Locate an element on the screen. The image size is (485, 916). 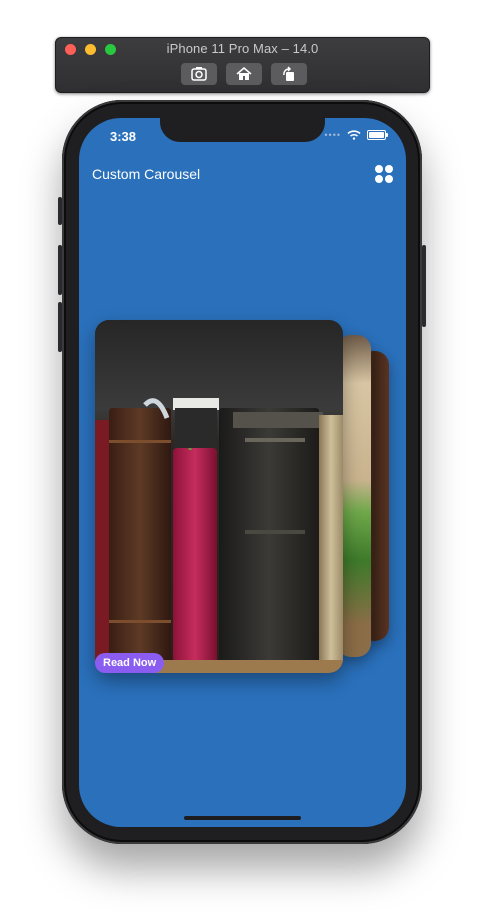
status-indicators: •••• is located at coordinates (356, 135).